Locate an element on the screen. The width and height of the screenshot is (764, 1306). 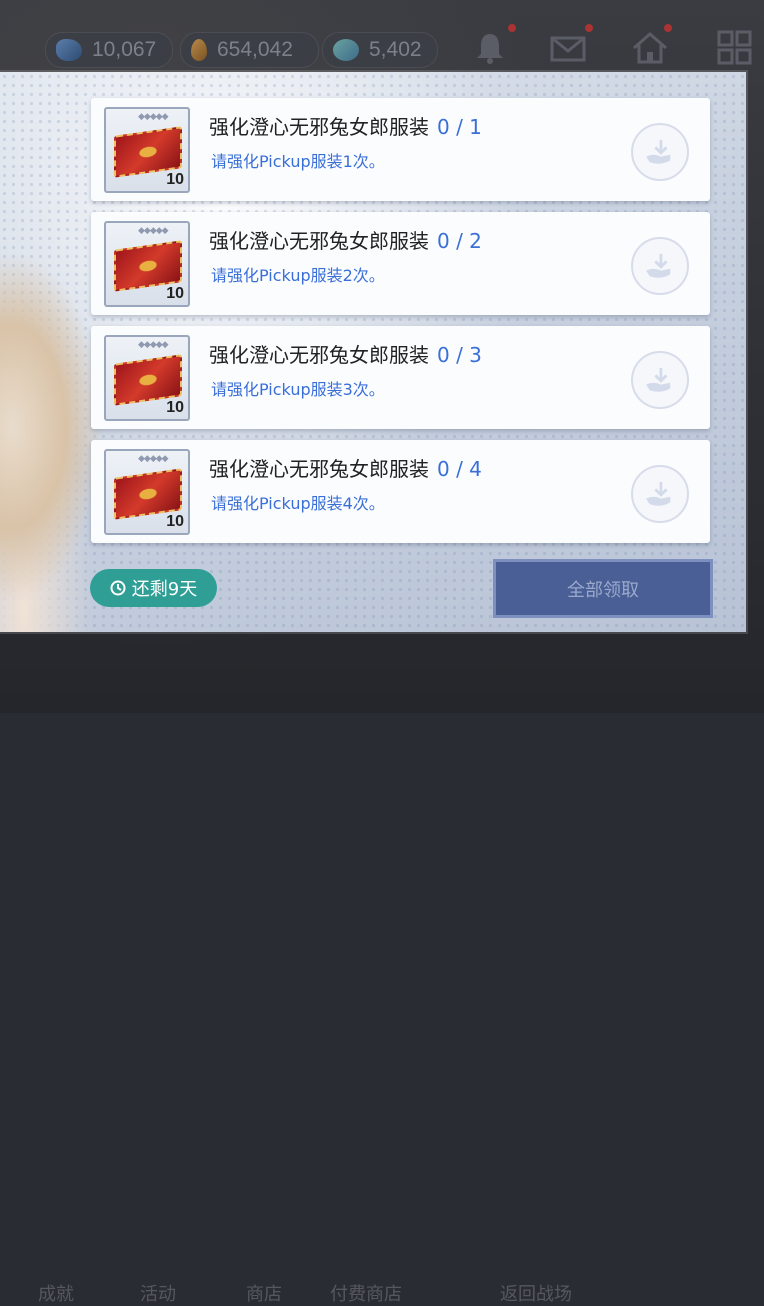
gem-icon is located at coordinates (69, 50).